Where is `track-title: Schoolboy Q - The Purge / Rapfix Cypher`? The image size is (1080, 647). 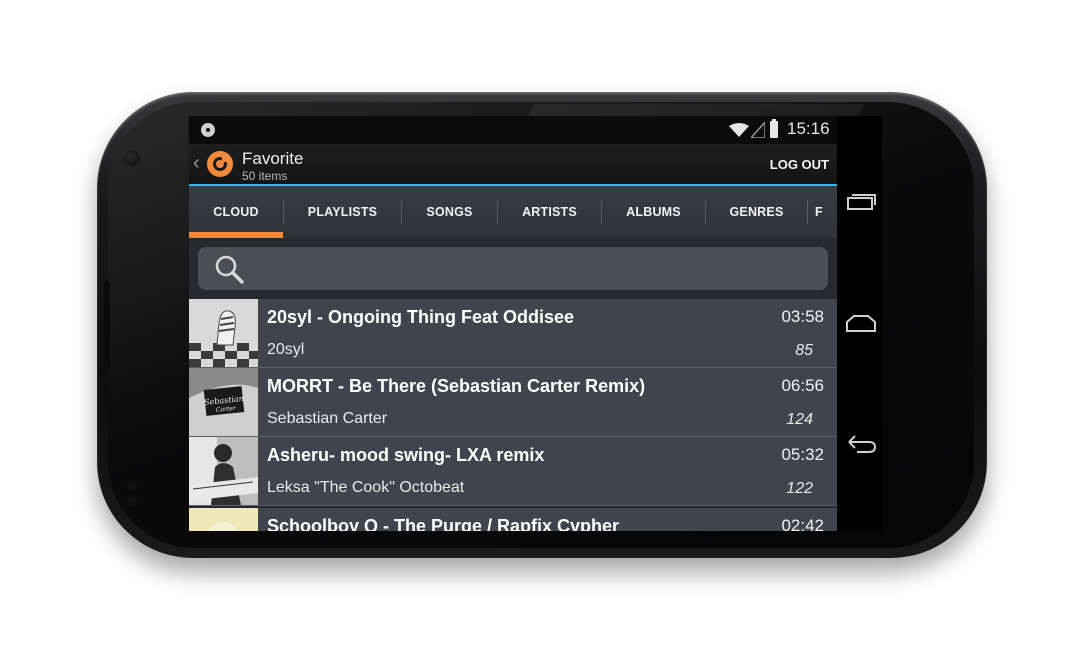
track-title: Schoolboy Q - The Purge / Rapfix Cypher is located at coordinates (443, 523).